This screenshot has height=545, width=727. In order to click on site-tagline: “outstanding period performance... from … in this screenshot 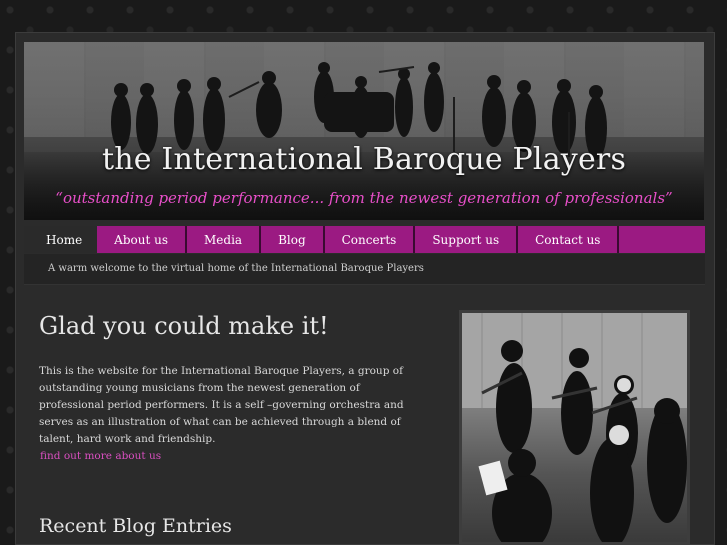, I will do `click(364, 198)`.